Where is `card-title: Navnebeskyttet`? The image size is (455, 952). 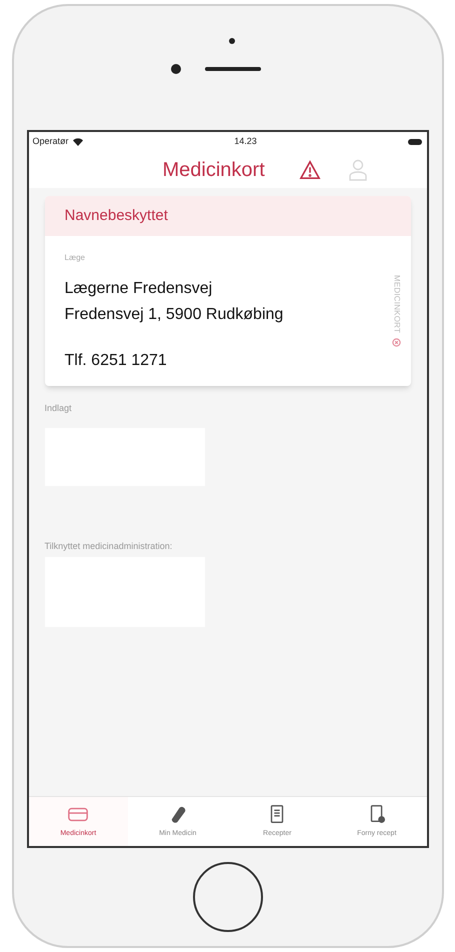 card-title: Navnebeskyttet is located at coordinates (116, 216).